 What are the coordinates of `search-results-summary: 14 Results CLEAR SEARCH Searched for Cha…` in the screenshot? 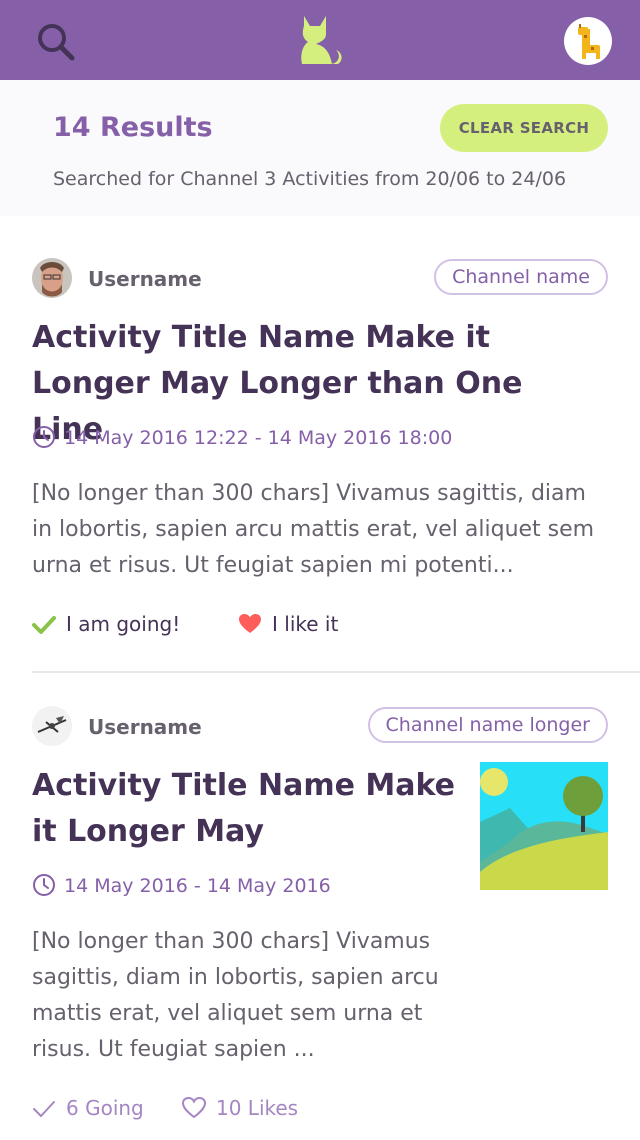 It's located at (320, 148).